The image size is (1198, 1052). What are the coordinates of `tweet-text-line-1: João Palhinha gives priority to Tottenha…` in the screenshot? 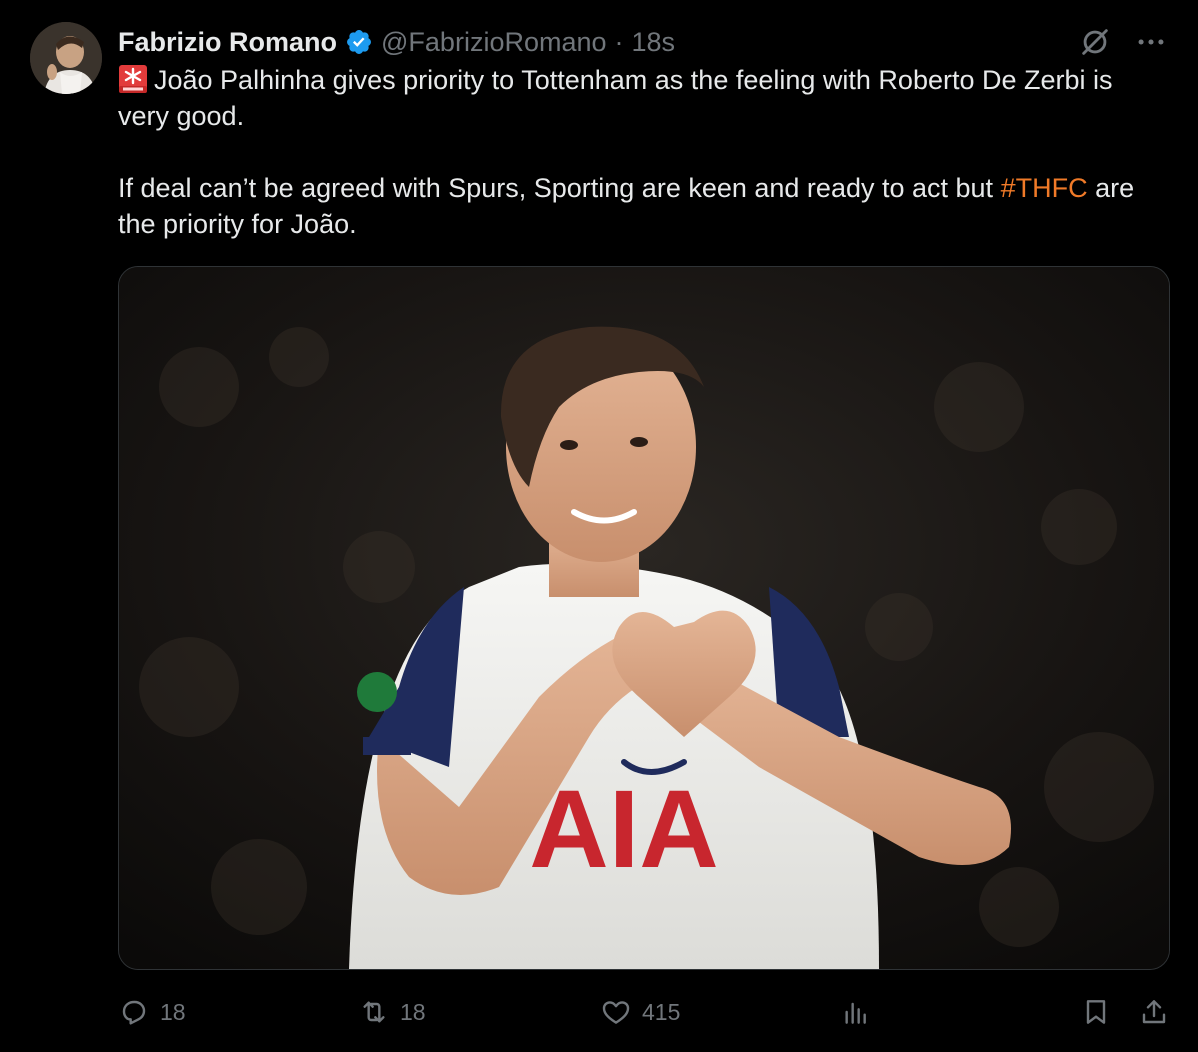 It's located at (615, 98).